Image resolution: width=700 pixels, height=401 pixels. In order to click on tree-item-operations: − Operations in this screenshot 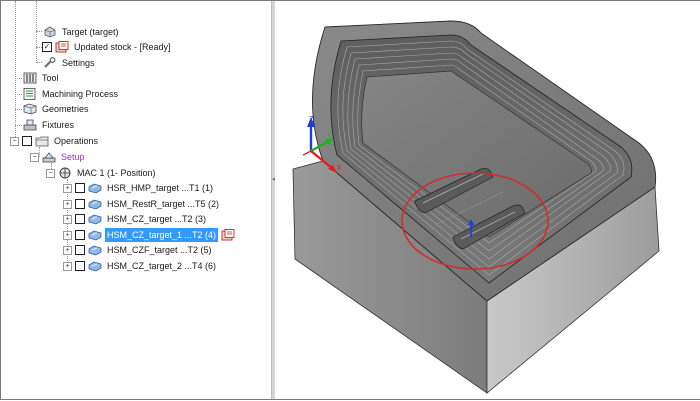, I will do `click(55, 141)`.